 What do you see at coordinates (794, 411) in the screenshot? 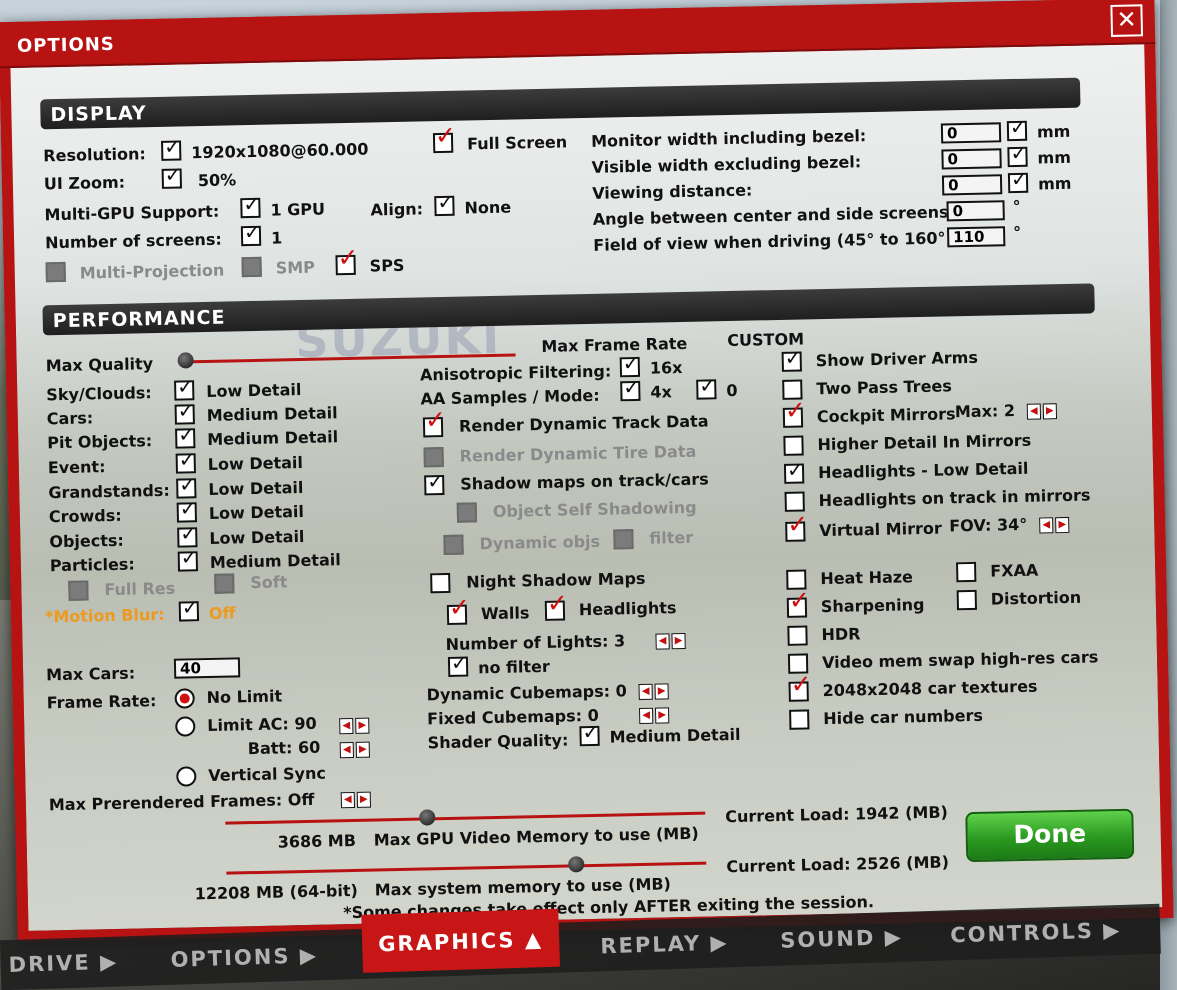
I see `cockpit-mirrors-checkbox: ✓` at bounding box center [794, 411].